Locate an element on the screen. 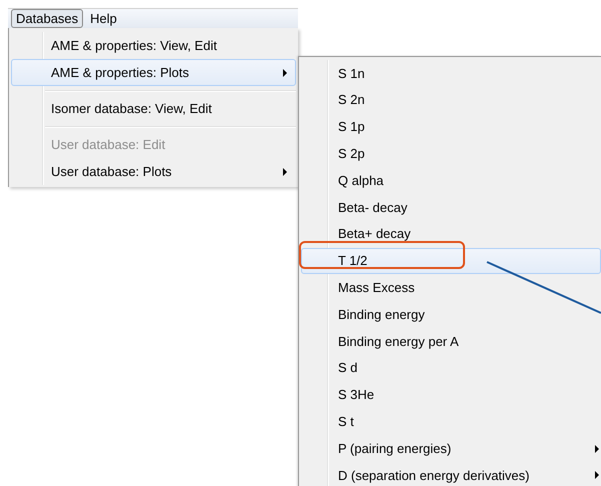 This screenshot has height=486, width=601. submenu-item: Beta+ decay is located at coordinates (451, 234).